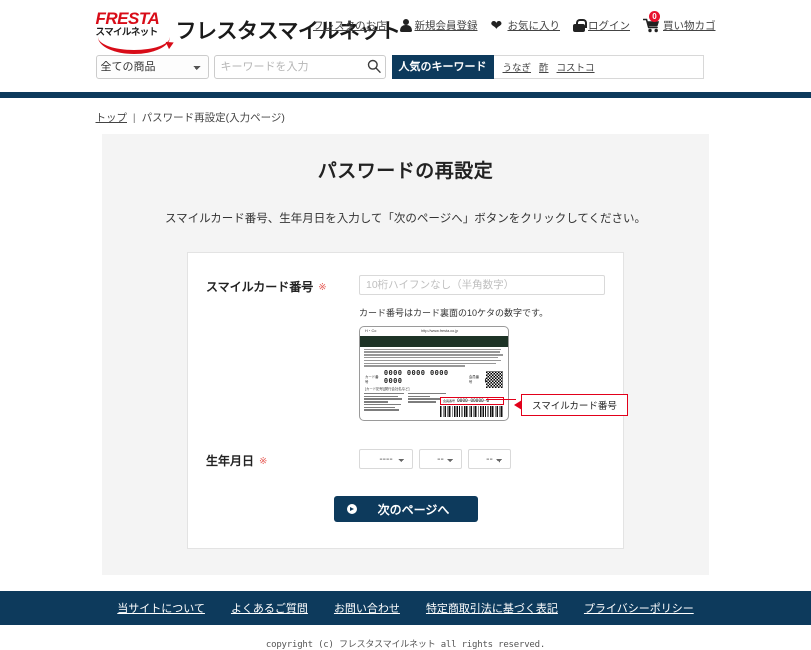 The width and height of the screenshot is (811, 650). What do you see at coordinates (134, 31) in the screenshot?
I see `logo-mark-icon: FRESTA スマイルネット` at bounding box center [134, 31].